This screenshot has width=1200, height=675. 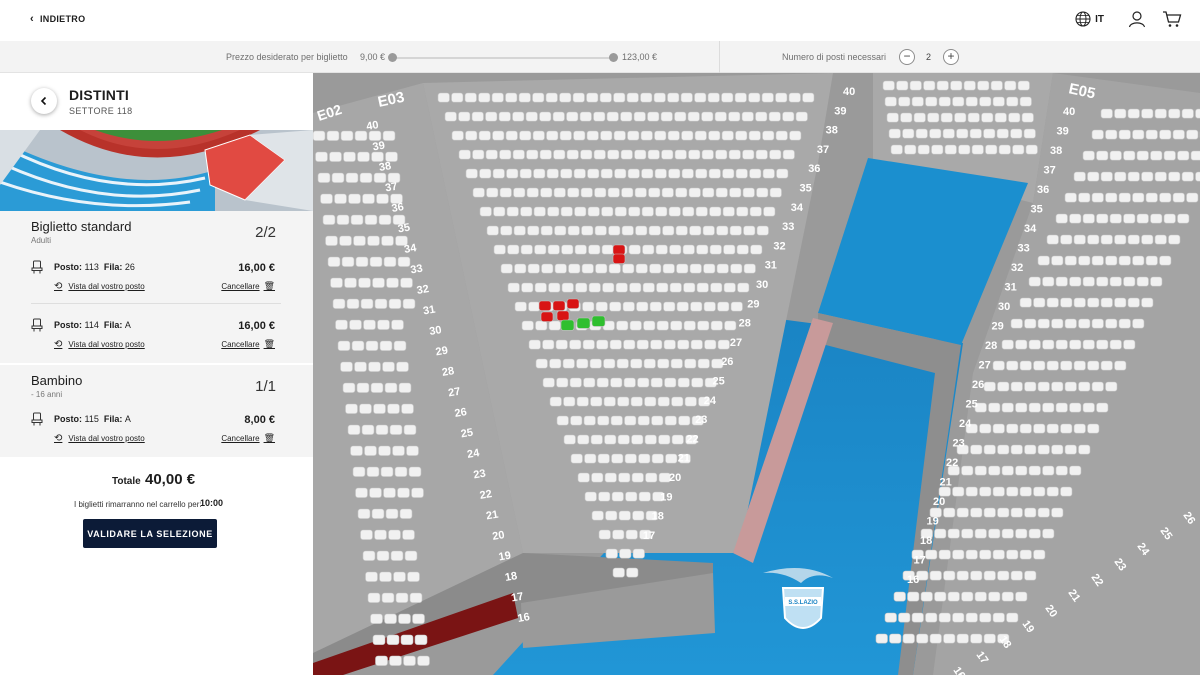 I want to click on price-slider-min-handle, so click(x=392, y=57).